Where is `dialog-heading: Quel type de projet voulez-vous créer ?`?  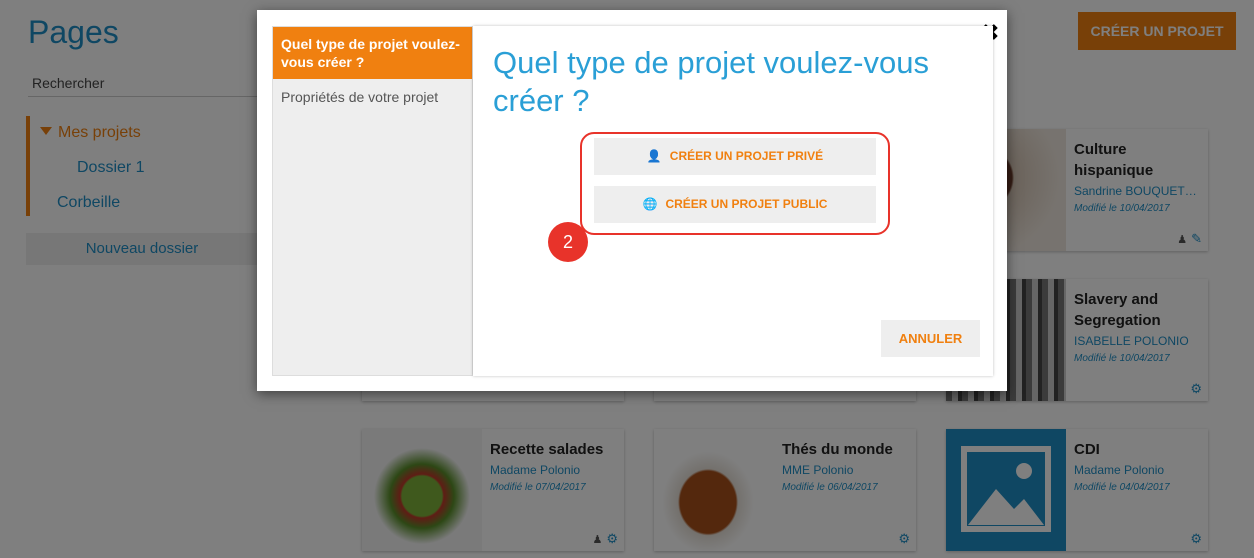 dialog-heading: Quel type de projet voulez-vous créer ? is located at coordinates (711, 81).